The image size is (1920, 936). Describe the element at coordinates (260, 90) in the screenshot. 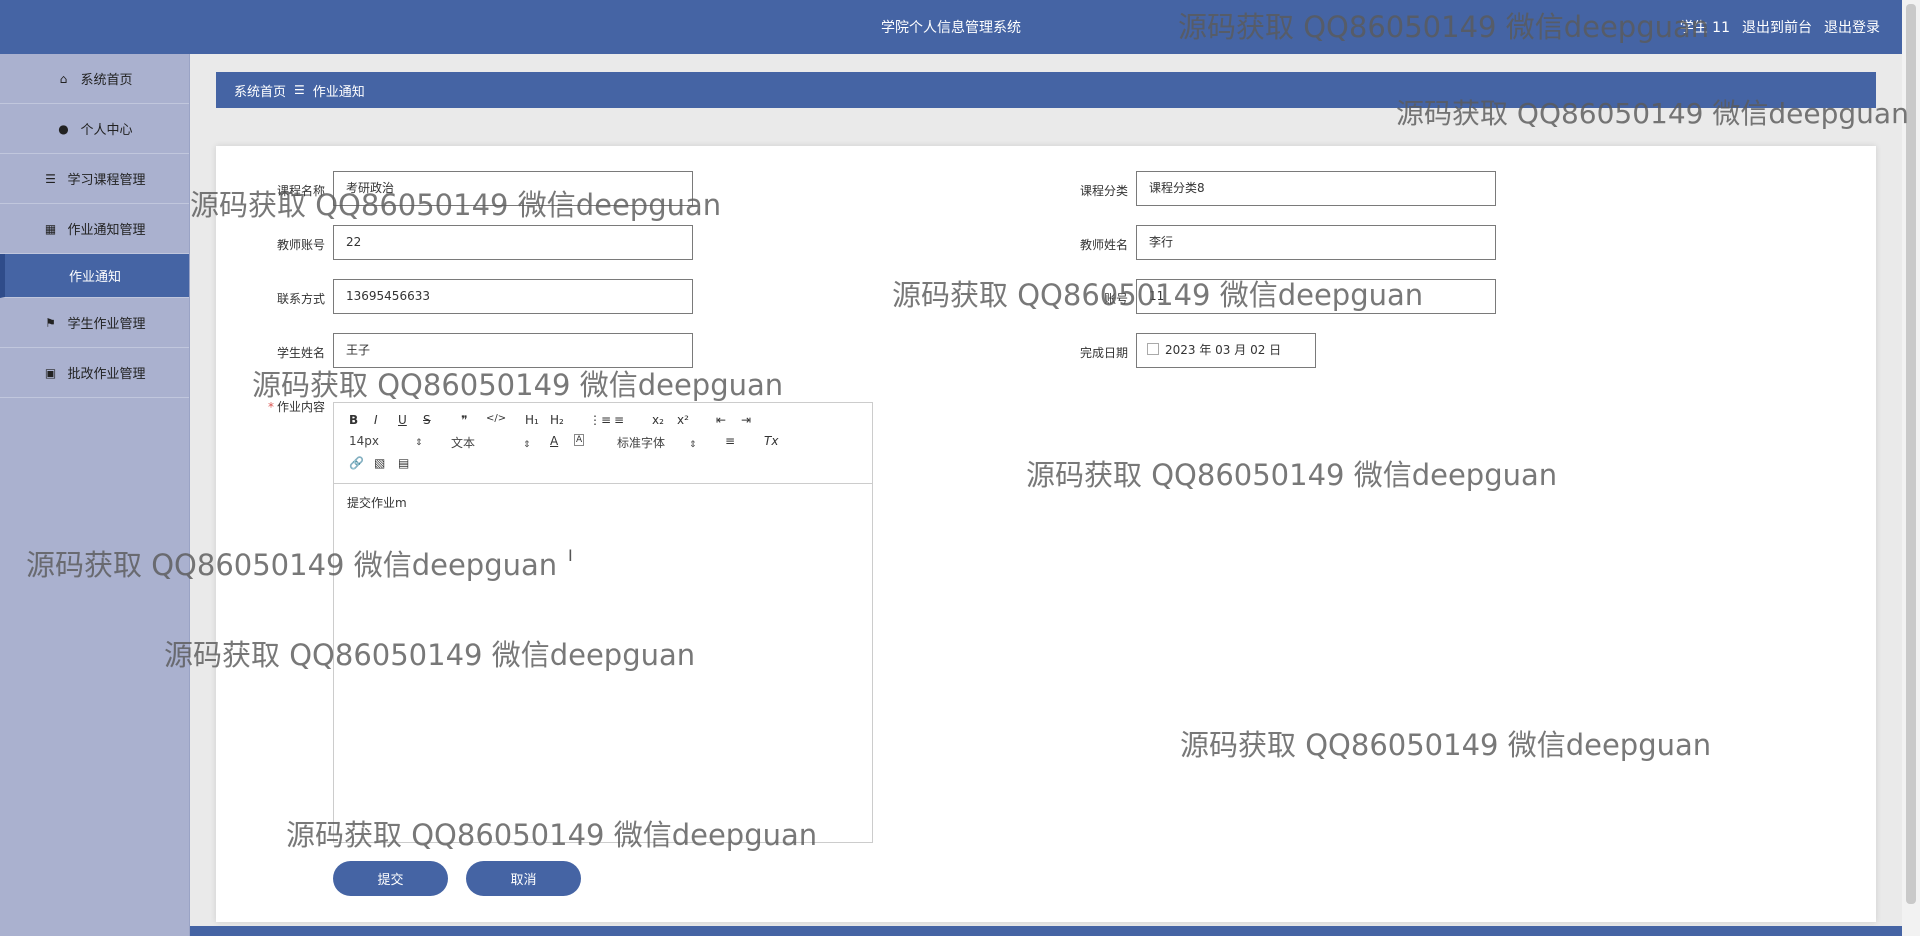

I see `breadcrumb-home: 系统首页` at that location.